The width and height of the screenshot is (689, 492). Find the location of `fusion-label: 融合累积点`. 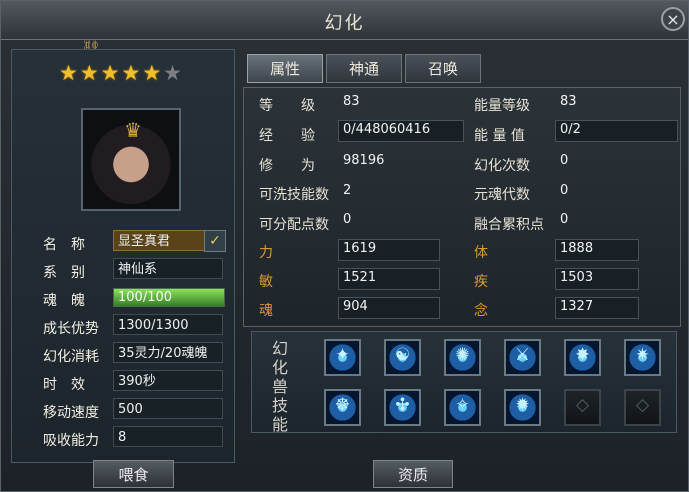

fusion-label: 融合累积点 is located at coordinates (509, 225).